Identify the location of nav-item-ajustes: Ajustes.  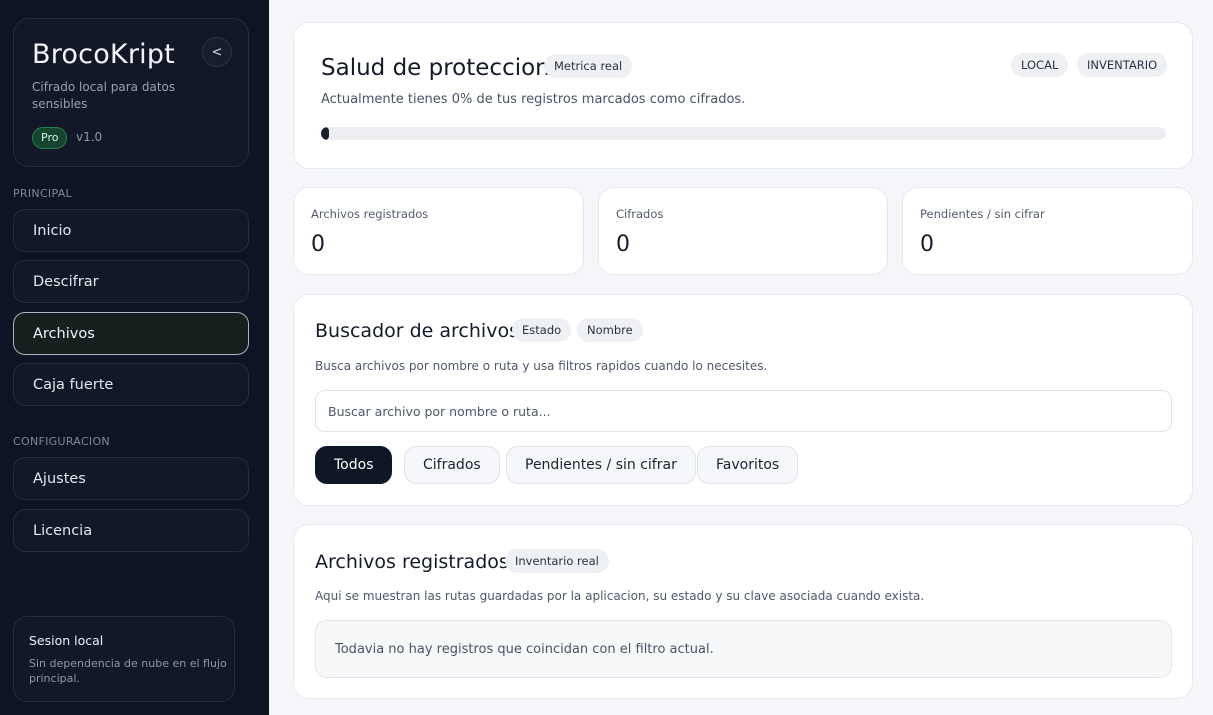
(131, 478).